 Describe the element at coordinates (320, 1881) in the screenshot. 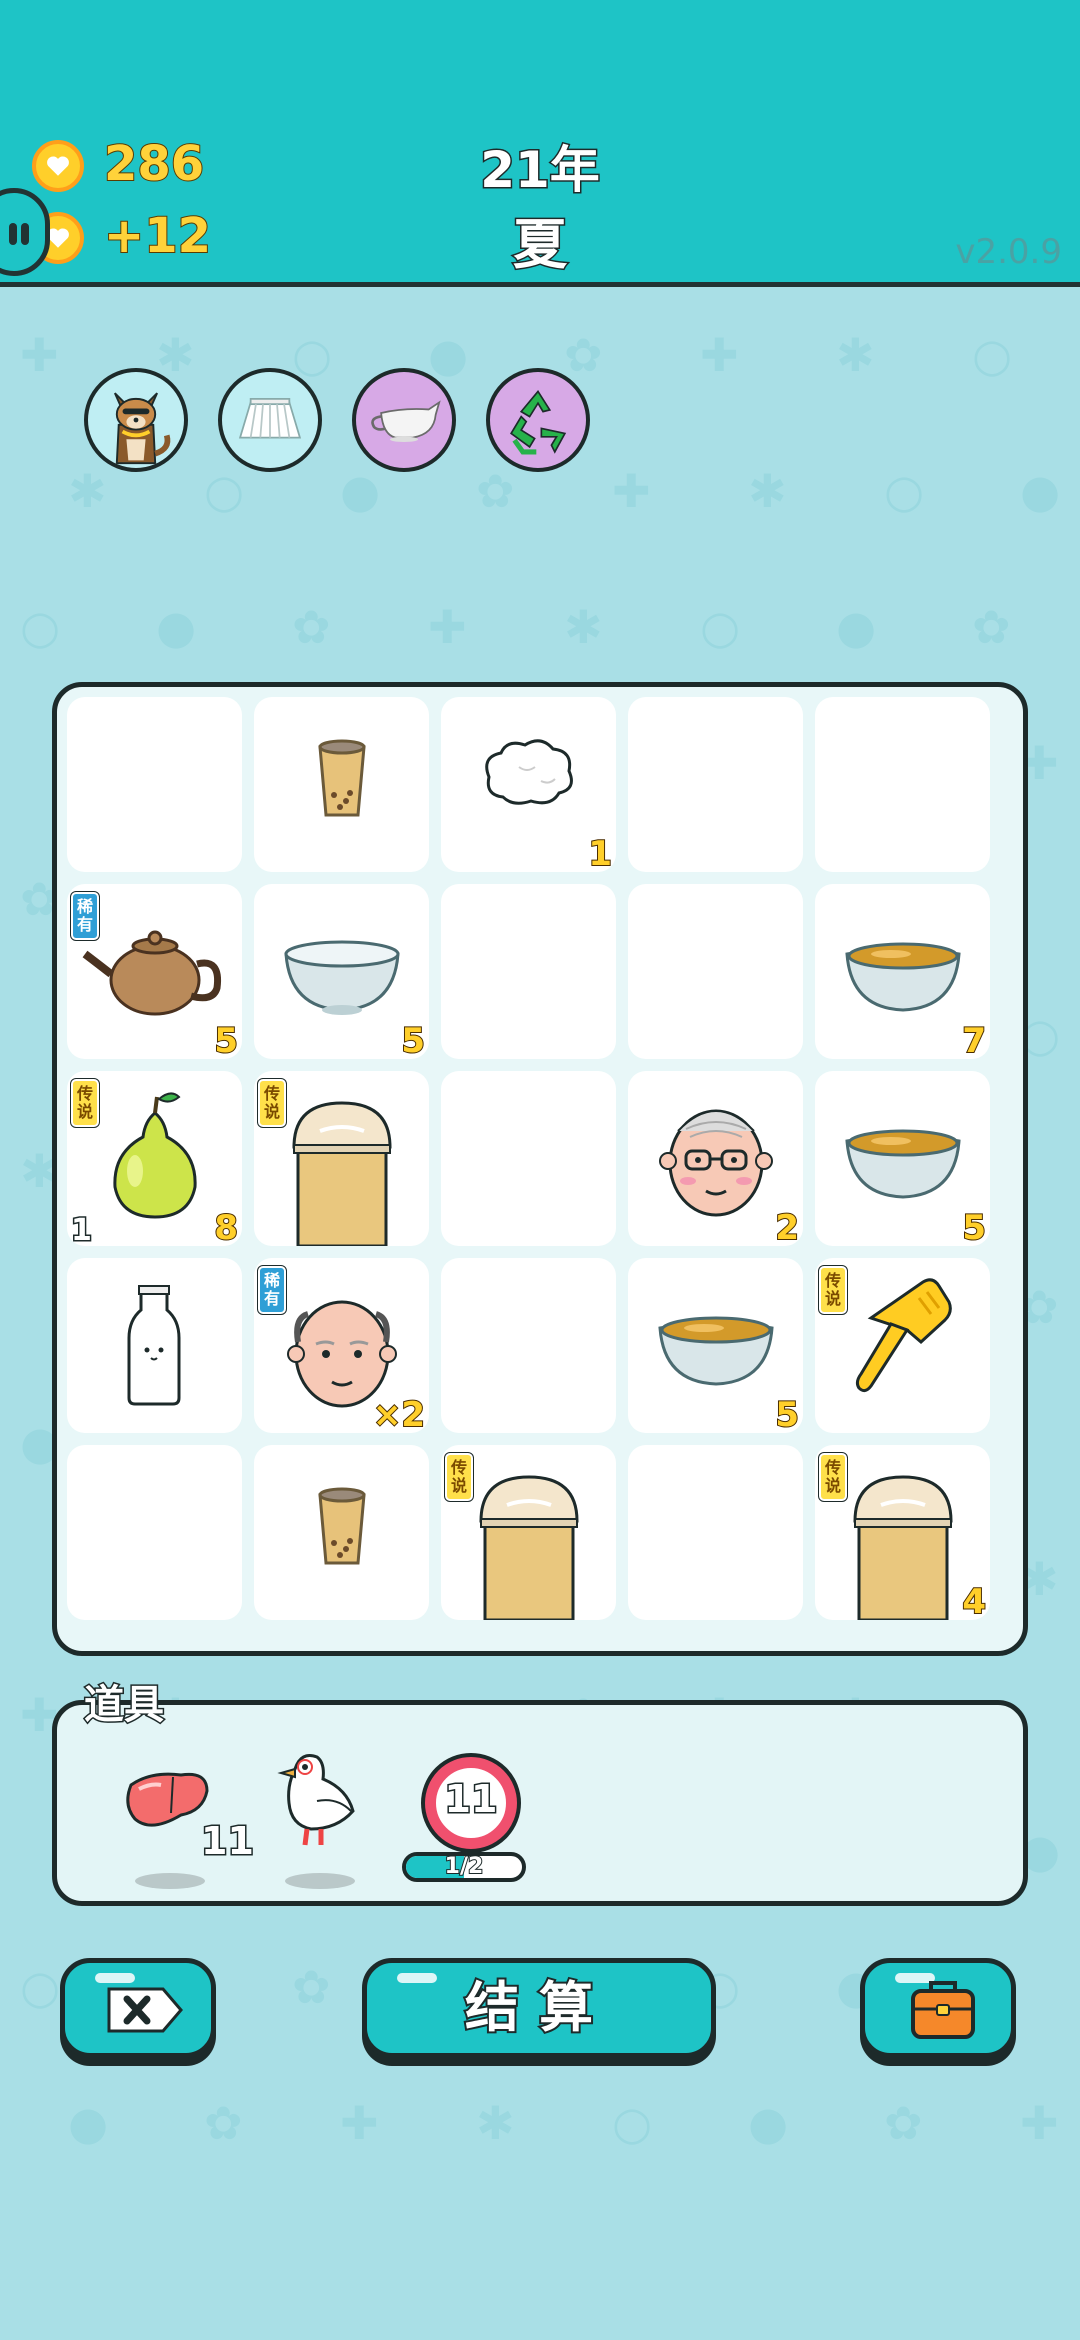

I see `pigeon-shadow` at that location.